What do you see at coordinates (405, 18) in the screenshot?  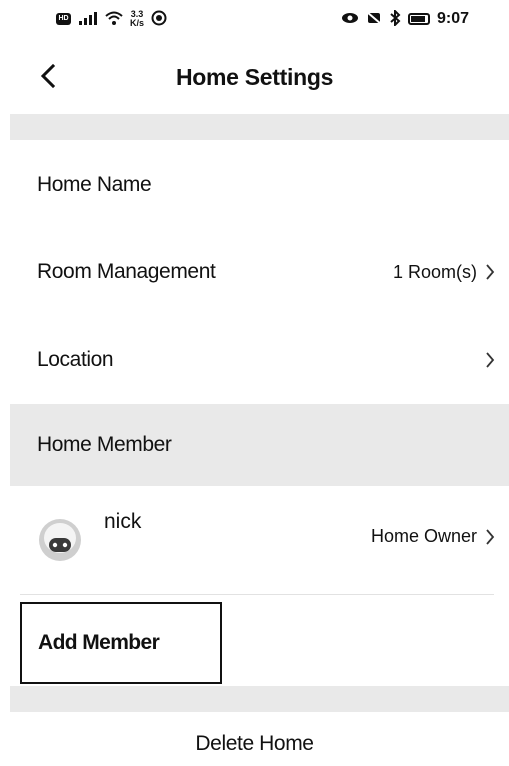 I see `status-right: 9:07` at bounding box center [405, 18].